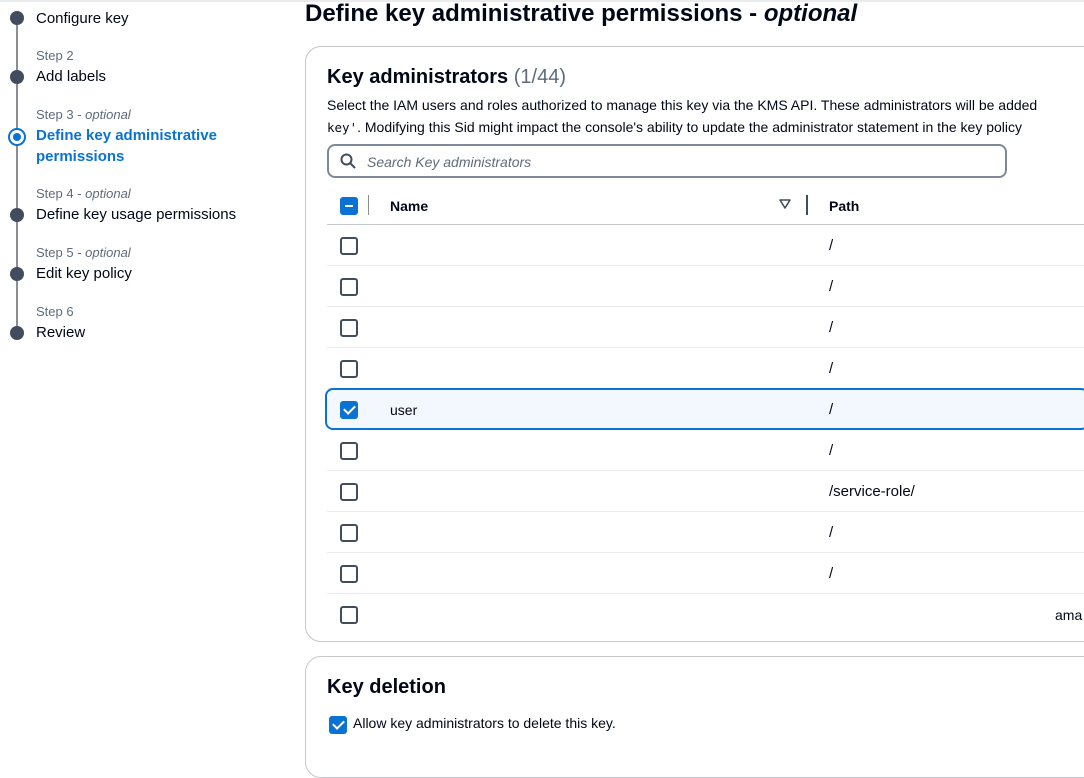  I want to click on selection-count: (1/44), so click(539, 77).